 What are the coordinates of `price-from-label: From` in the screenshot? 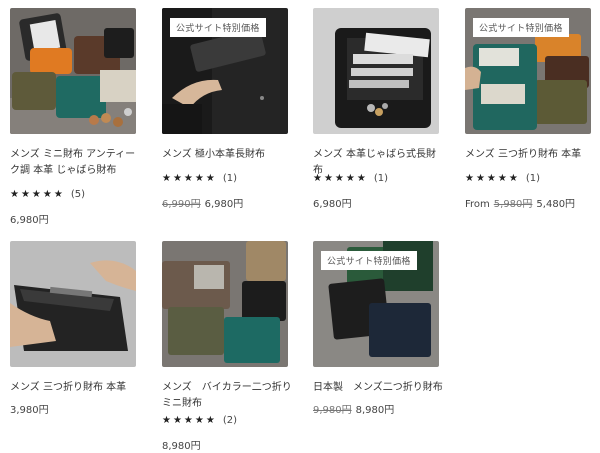 It's located at (477, 204).